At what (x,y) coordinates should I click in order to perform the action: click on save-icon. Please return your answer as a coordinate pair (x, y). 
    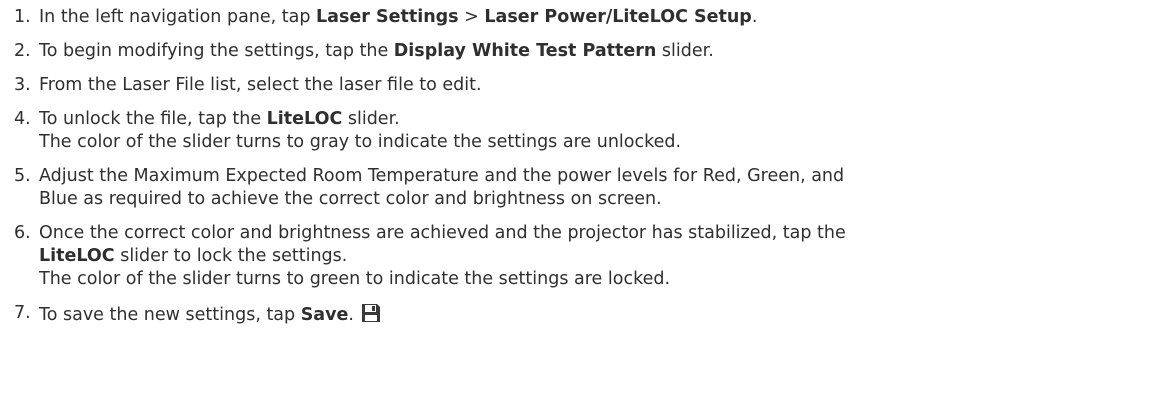
    Looking at the image, I should click on (370, 313).